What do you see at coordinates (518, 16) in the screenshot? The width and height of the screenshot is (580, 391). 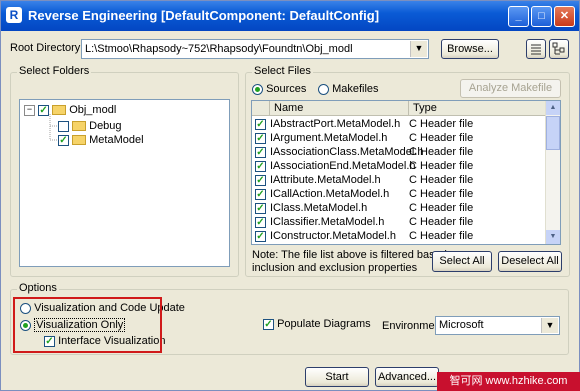 I see `minimize-button: _` at bounding box center [518, 16].